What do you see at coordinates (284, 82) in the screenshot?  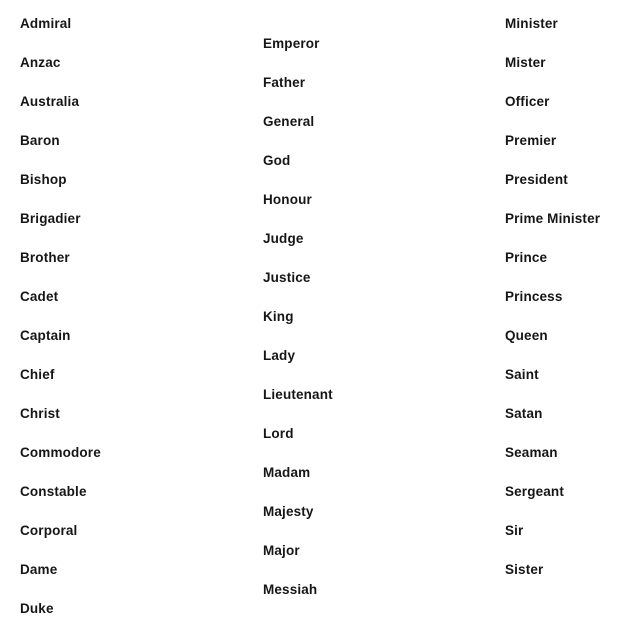 I see `list-item: Father` at bounding box center [284, 82].